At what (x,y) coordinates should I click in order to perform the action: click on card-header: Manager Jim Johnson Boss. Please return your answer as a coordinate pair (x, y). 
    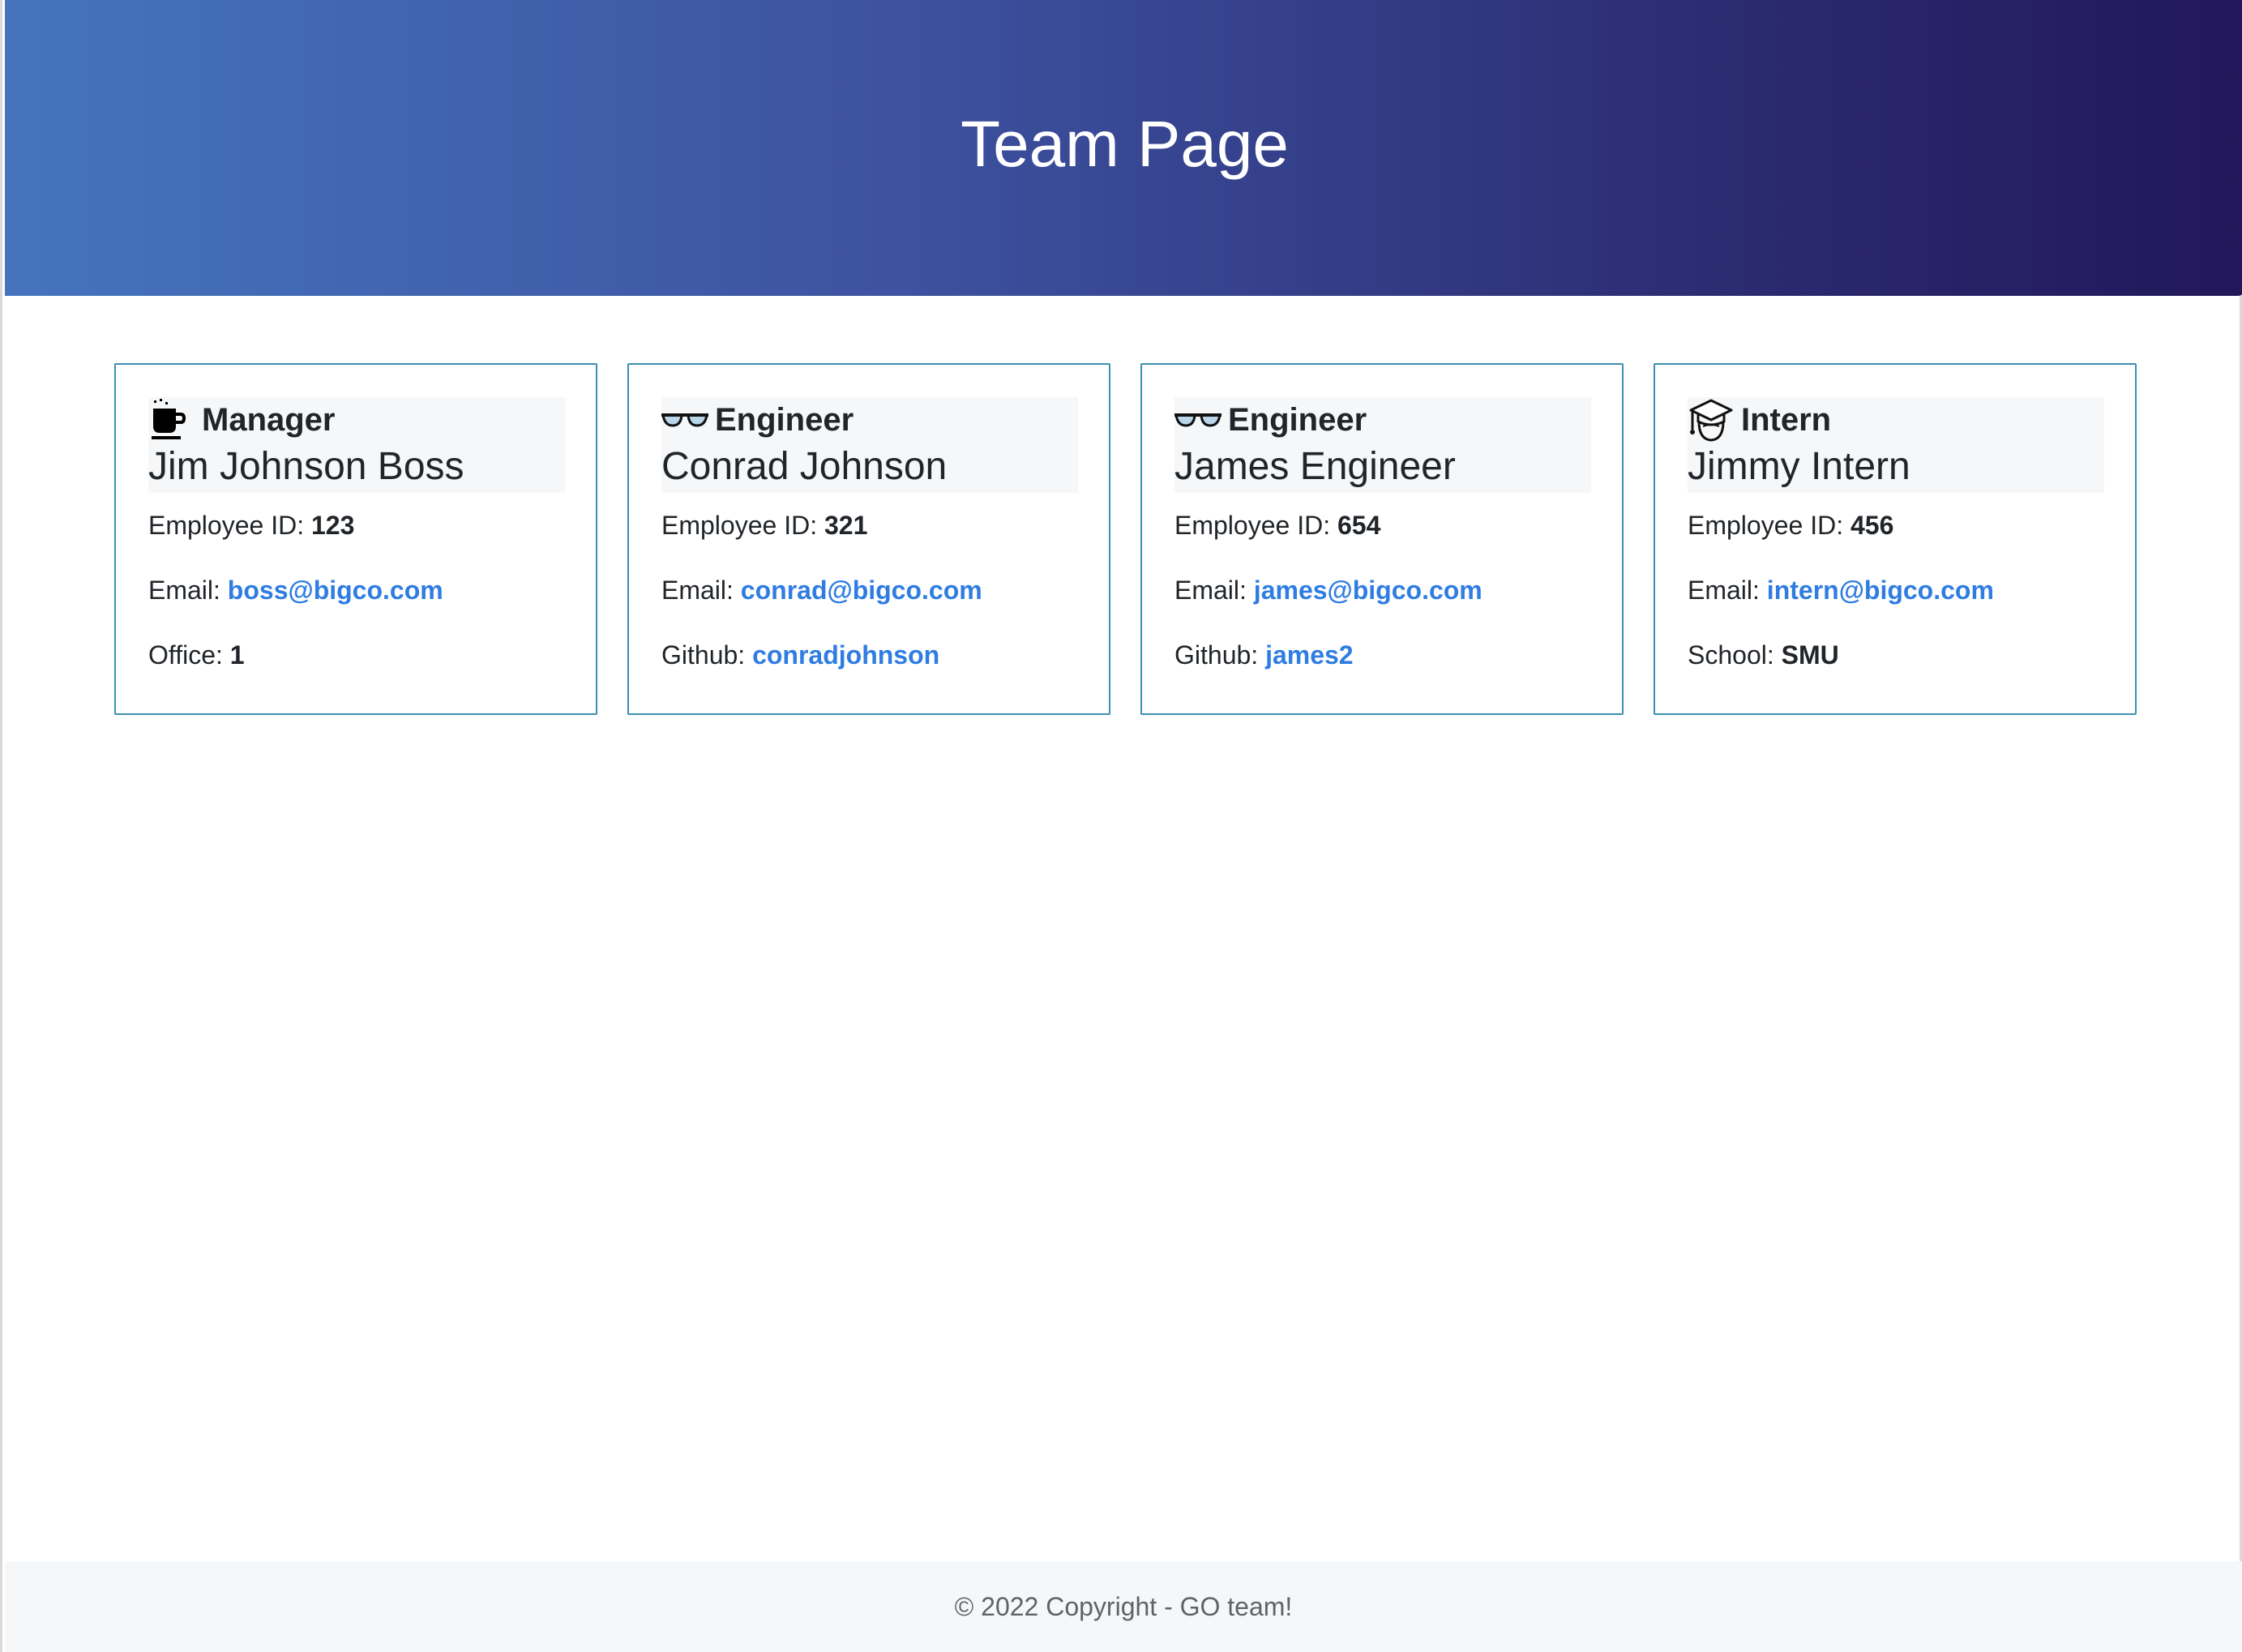
    Looking at the image, I should click on (356, 445).